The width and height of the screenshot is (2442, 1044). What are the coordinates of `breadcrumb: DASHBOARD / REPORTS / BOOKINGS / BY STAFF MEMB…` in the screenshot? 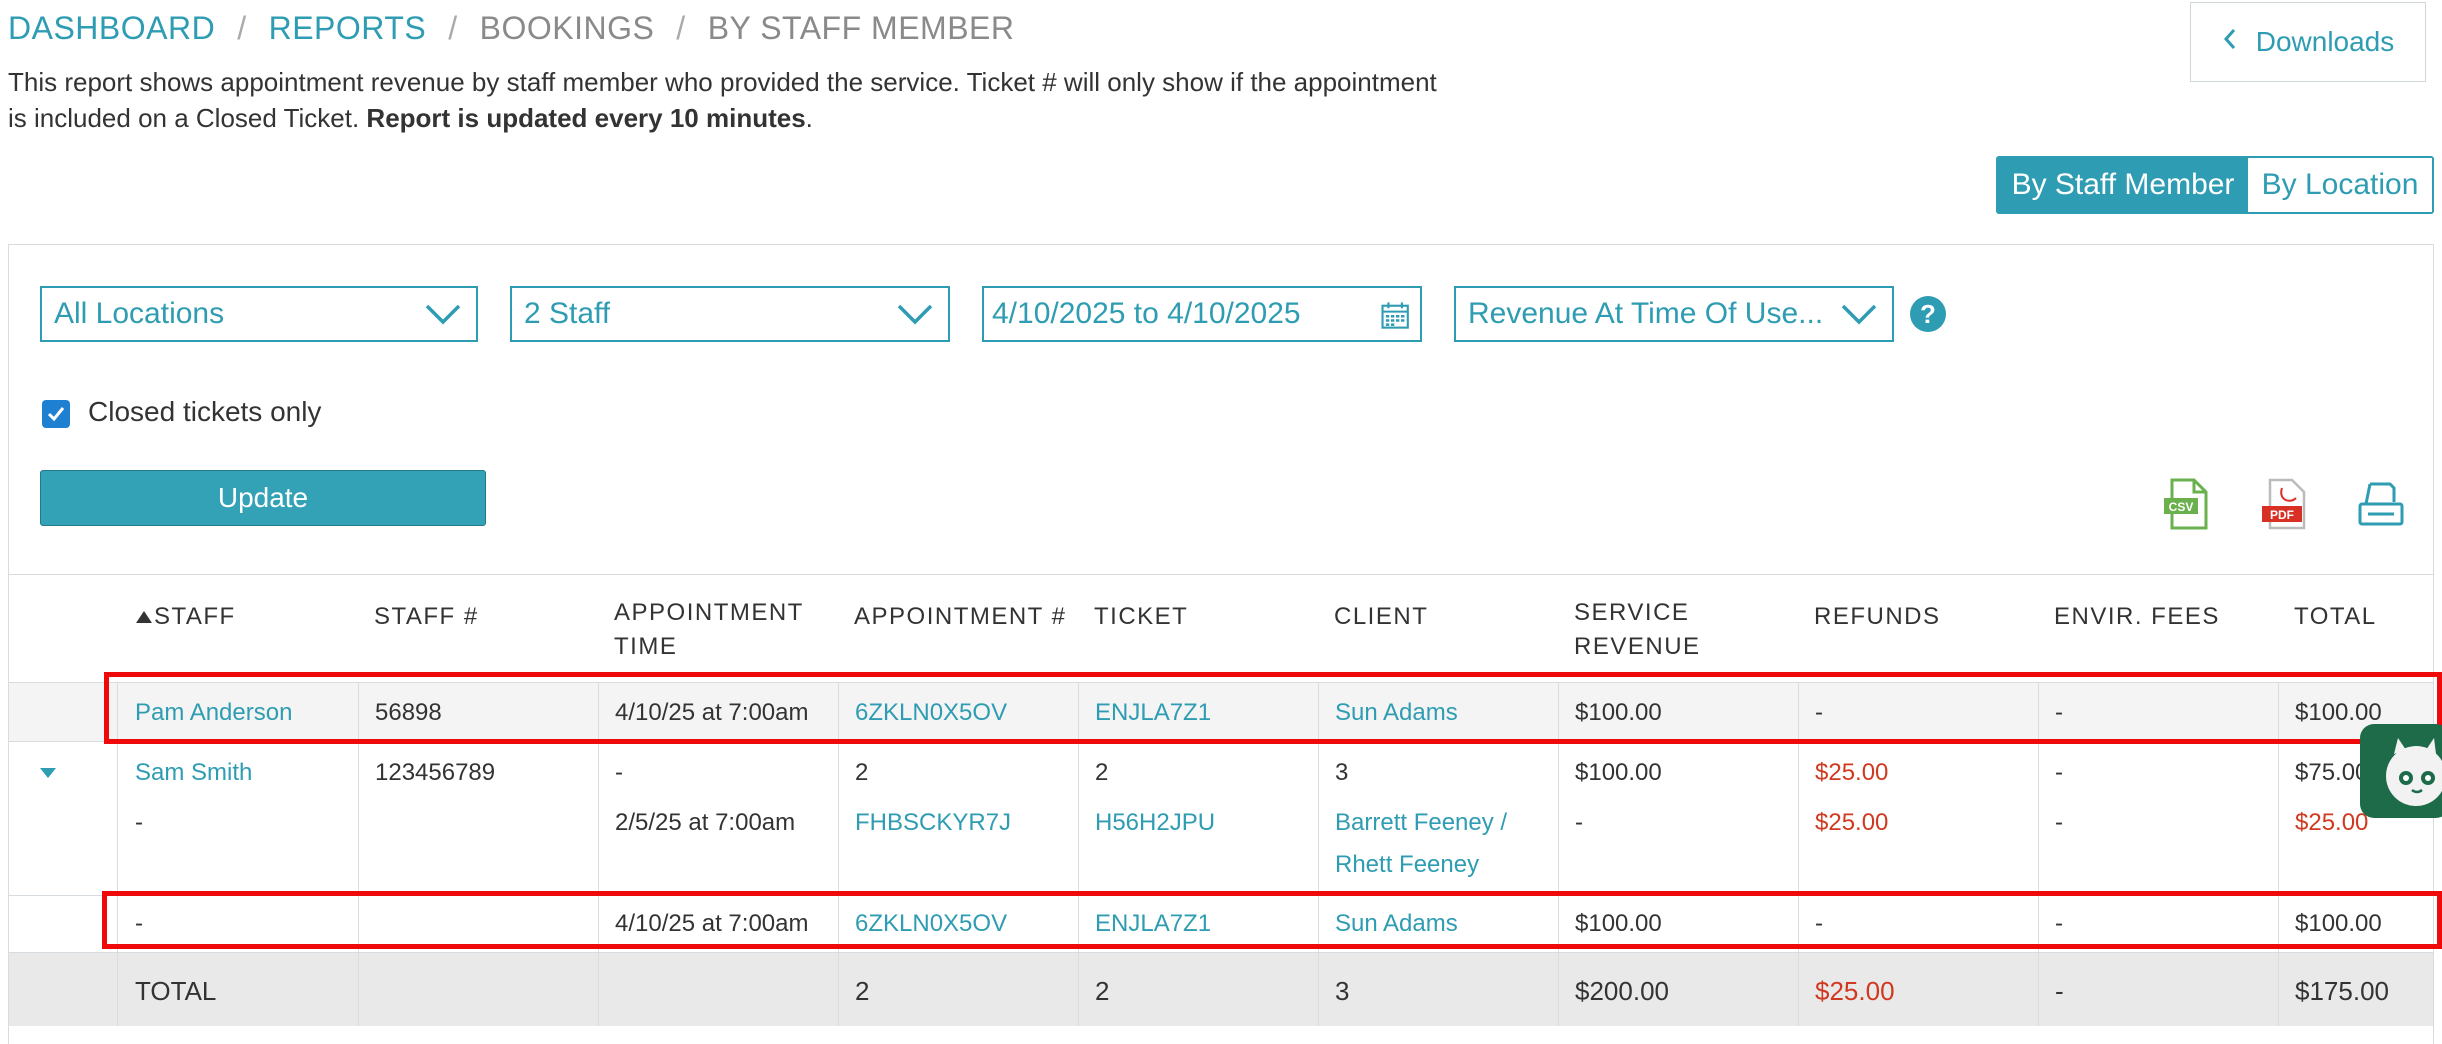 It's located at (511, 28).